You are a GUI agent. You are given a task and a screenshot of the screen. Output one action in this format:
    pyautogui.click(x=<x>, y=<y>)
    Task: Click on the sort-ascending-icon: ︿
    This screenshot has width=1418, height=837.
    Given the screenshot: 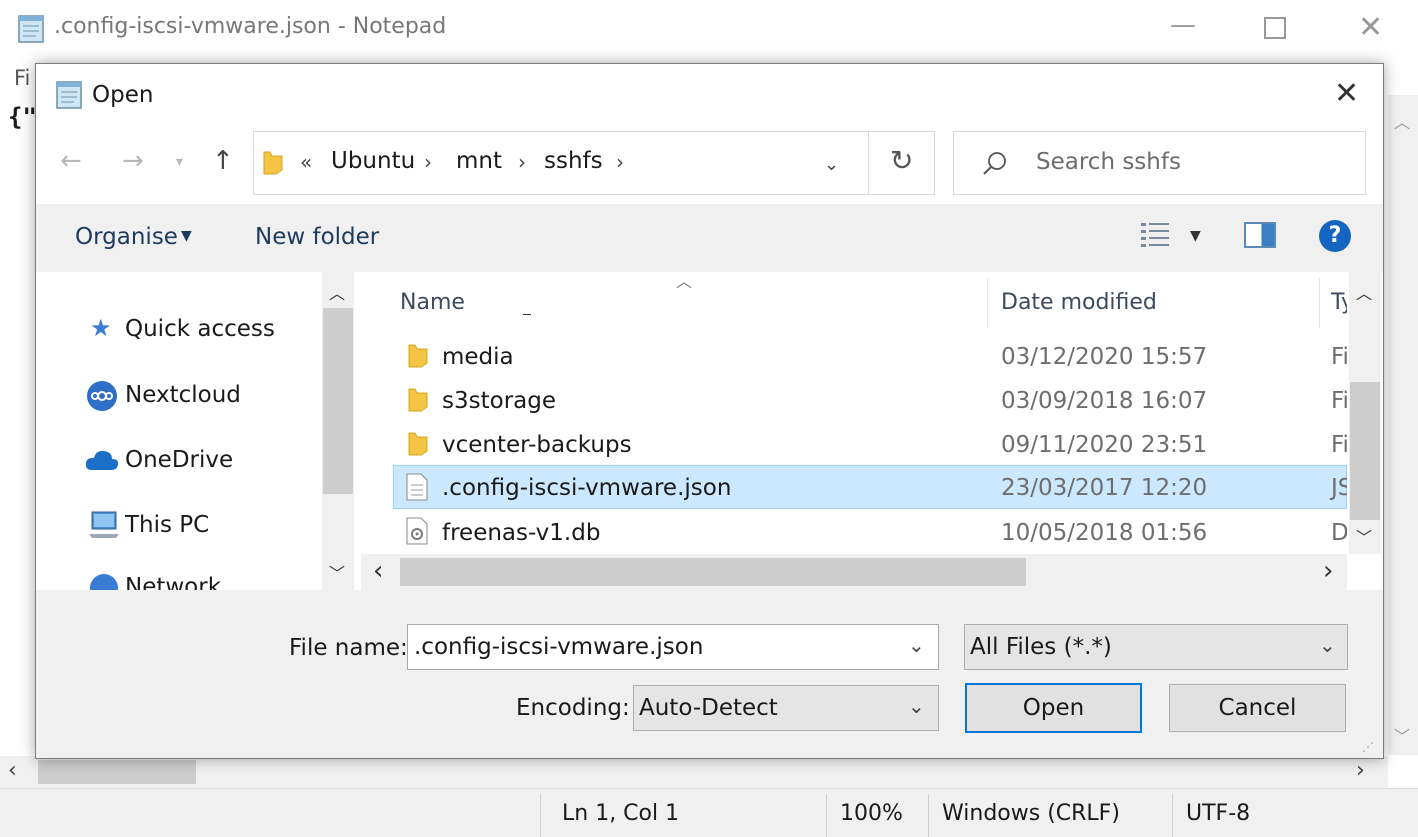 What is the action you would take?
    pyautogui.click(x=684, y=281)
    